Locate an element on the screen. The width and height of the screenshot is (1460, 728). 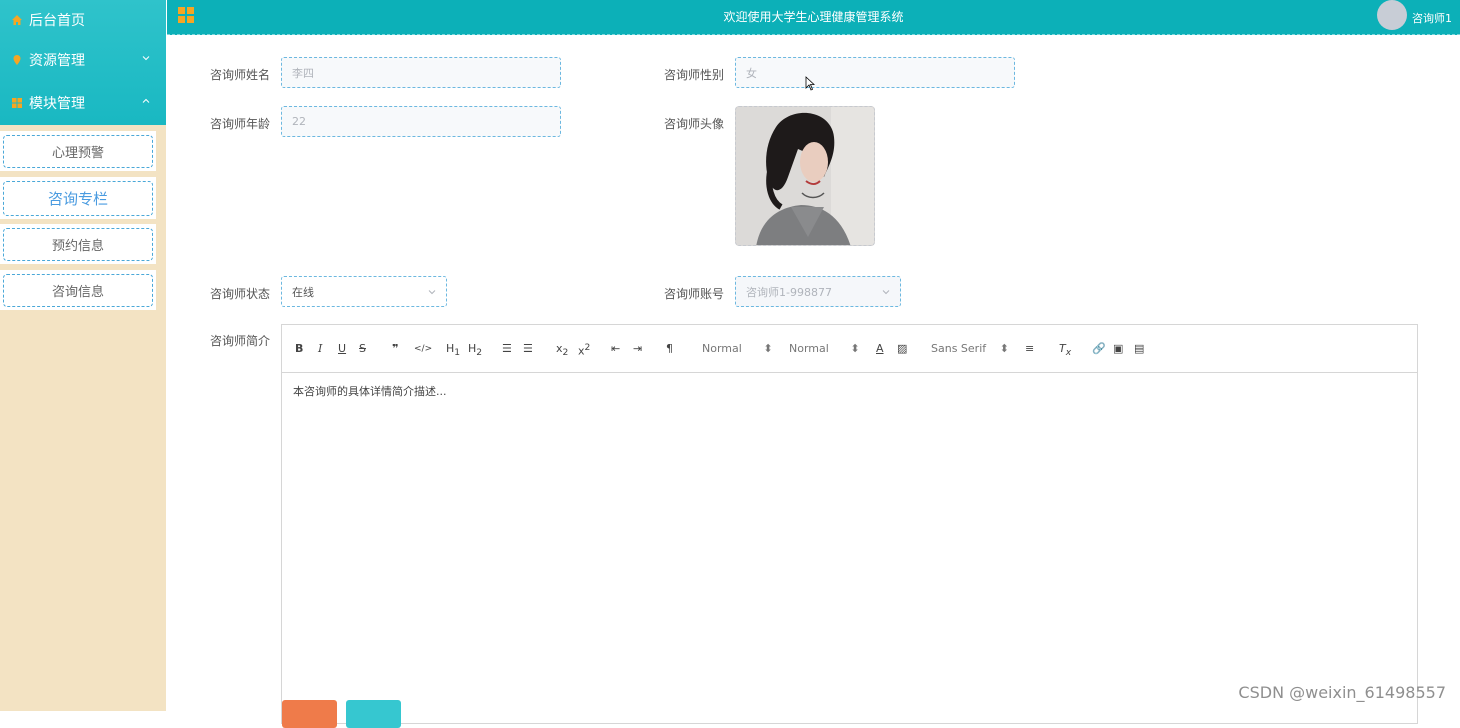
outdent-icon: ⇤ is located at coordinates (615, 348).